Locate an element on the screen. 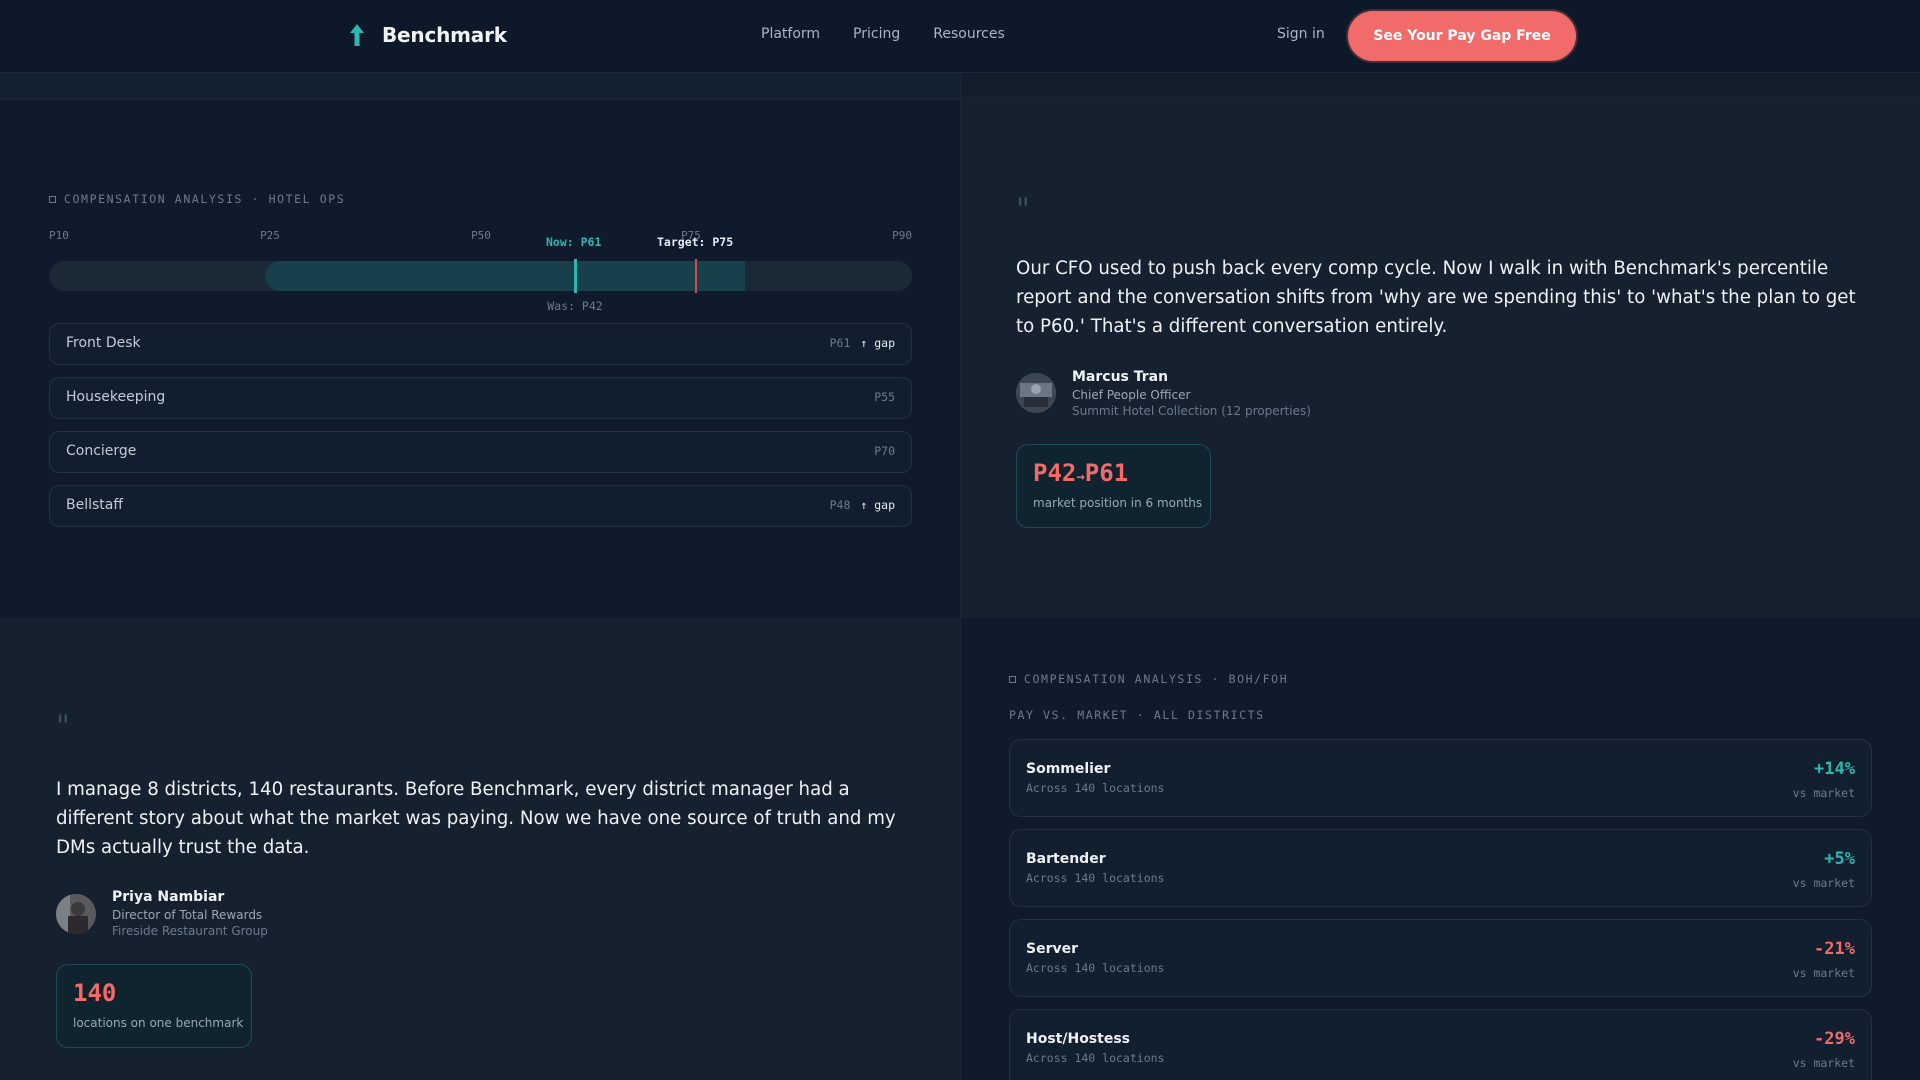  market-delta: -29% is located at coordinates (1834, 1039).